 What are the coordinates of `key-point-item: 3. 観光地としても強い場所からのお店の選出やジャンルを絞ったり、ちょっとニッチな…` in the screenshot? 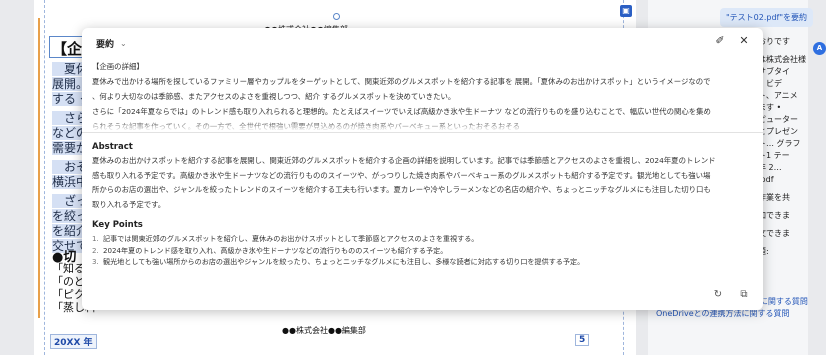 It's located at (424, 262).